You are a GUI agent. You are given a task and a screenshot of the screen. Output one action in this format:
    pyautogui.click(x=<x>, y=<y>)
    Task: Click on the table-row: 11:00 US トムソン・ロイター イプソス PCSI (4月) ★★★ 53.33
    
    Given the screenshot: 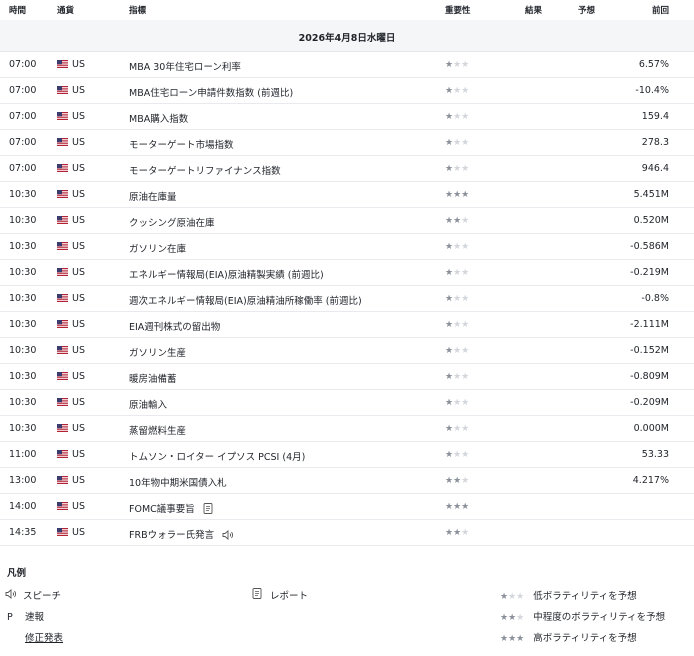 What is the action you would take?
    pyautogui.click(x=347, y=455)
    